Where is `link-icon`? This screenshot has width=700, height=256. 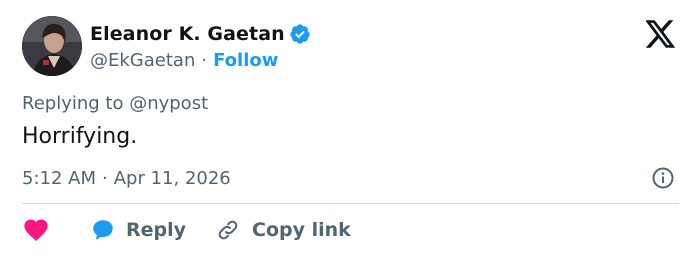 link-icon is located at coordinates (228, 230).